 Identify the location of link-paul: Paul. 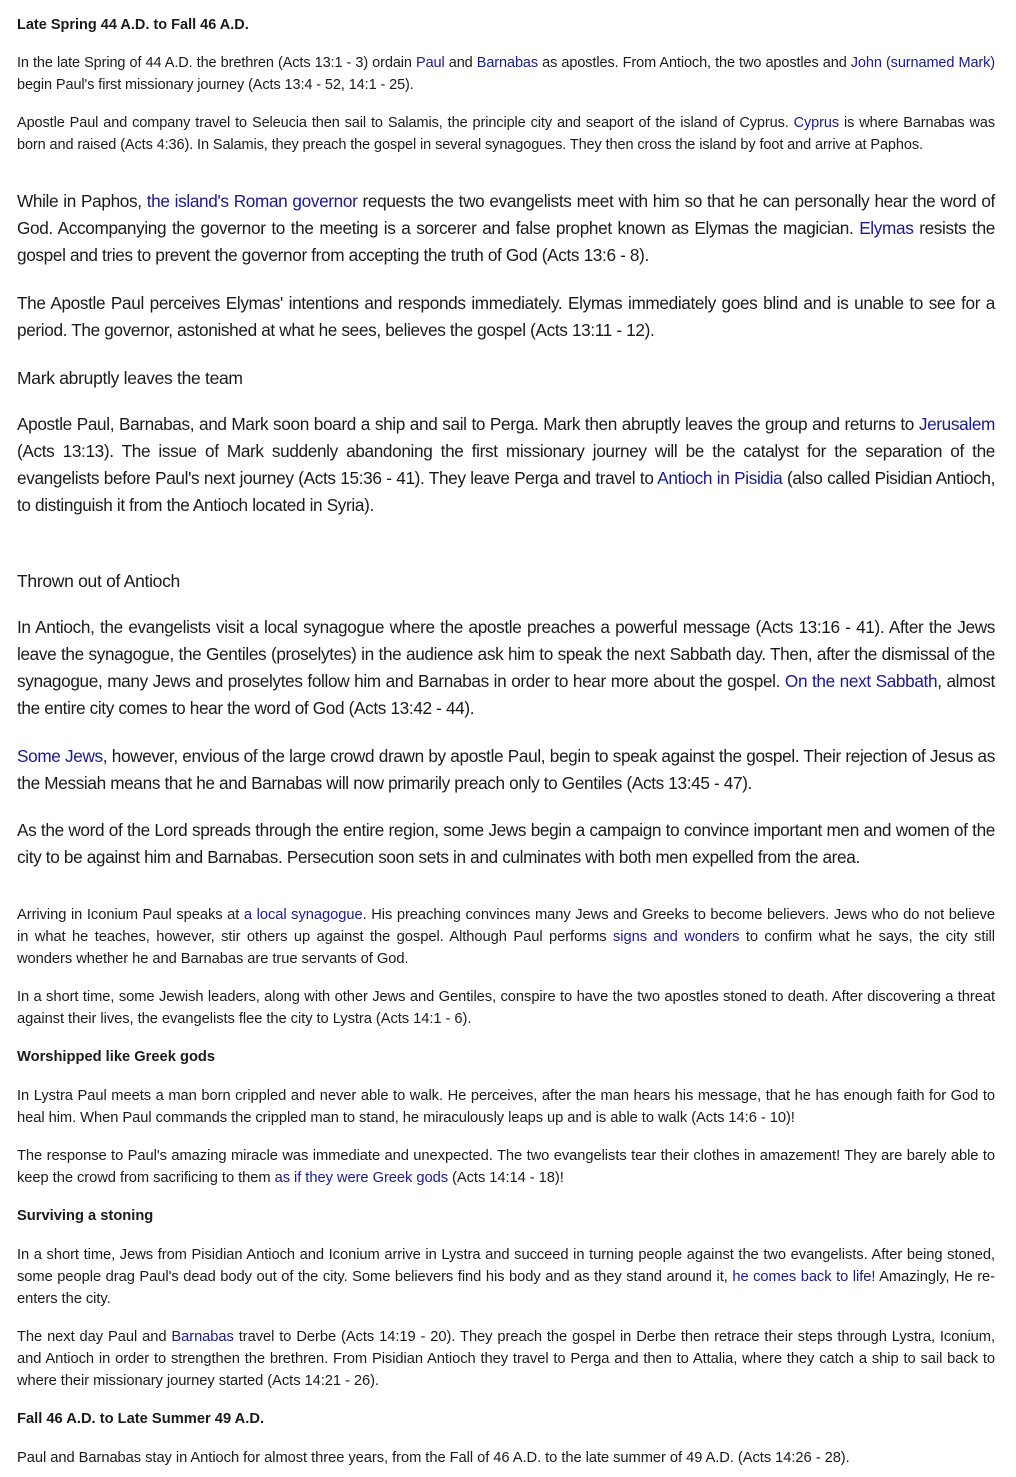
(430, 63).